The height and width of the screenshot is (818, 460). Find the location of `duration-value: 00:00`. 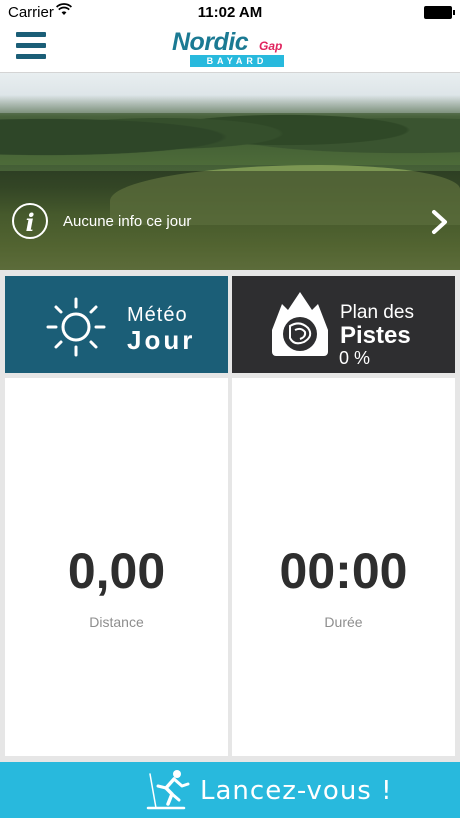

duration-value: 00:00 is located at coordinates (343, 571).